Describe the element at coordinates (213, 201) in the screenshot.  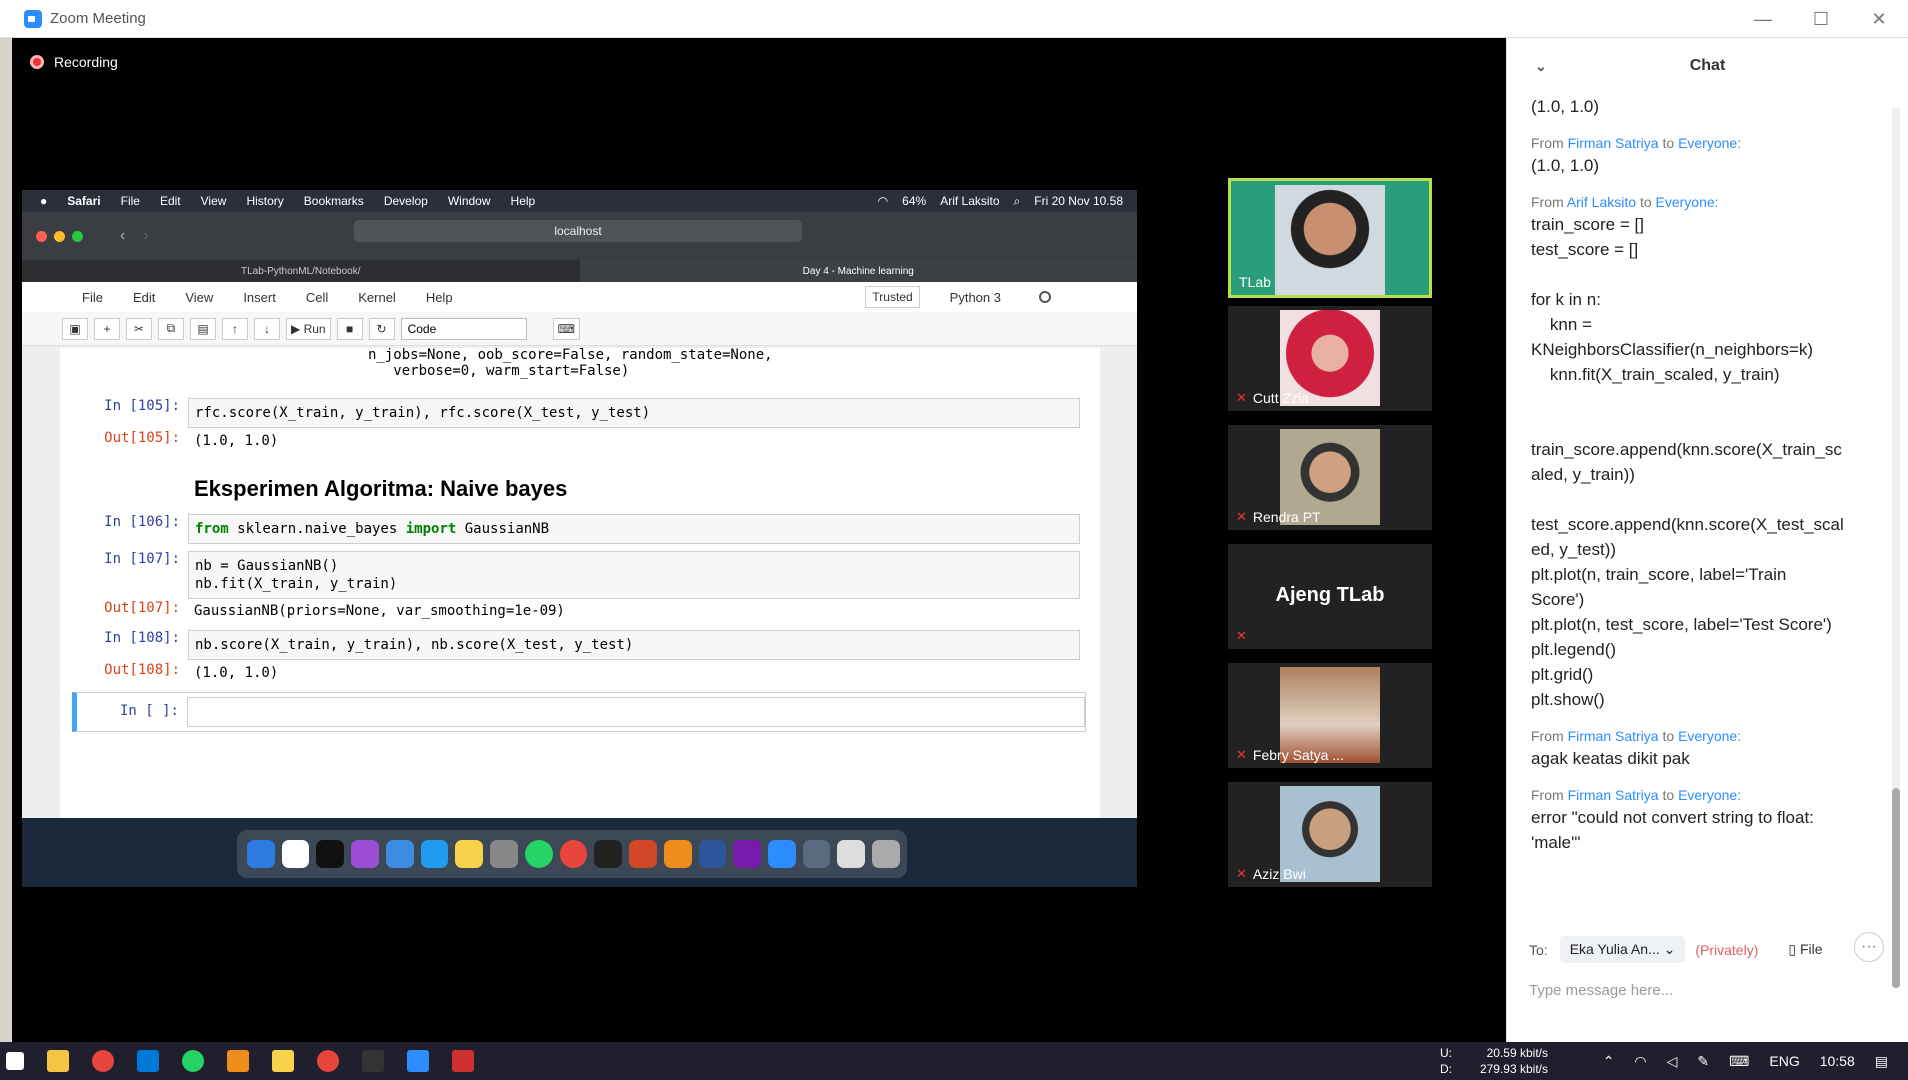
I see `menu-view: View` at that location.